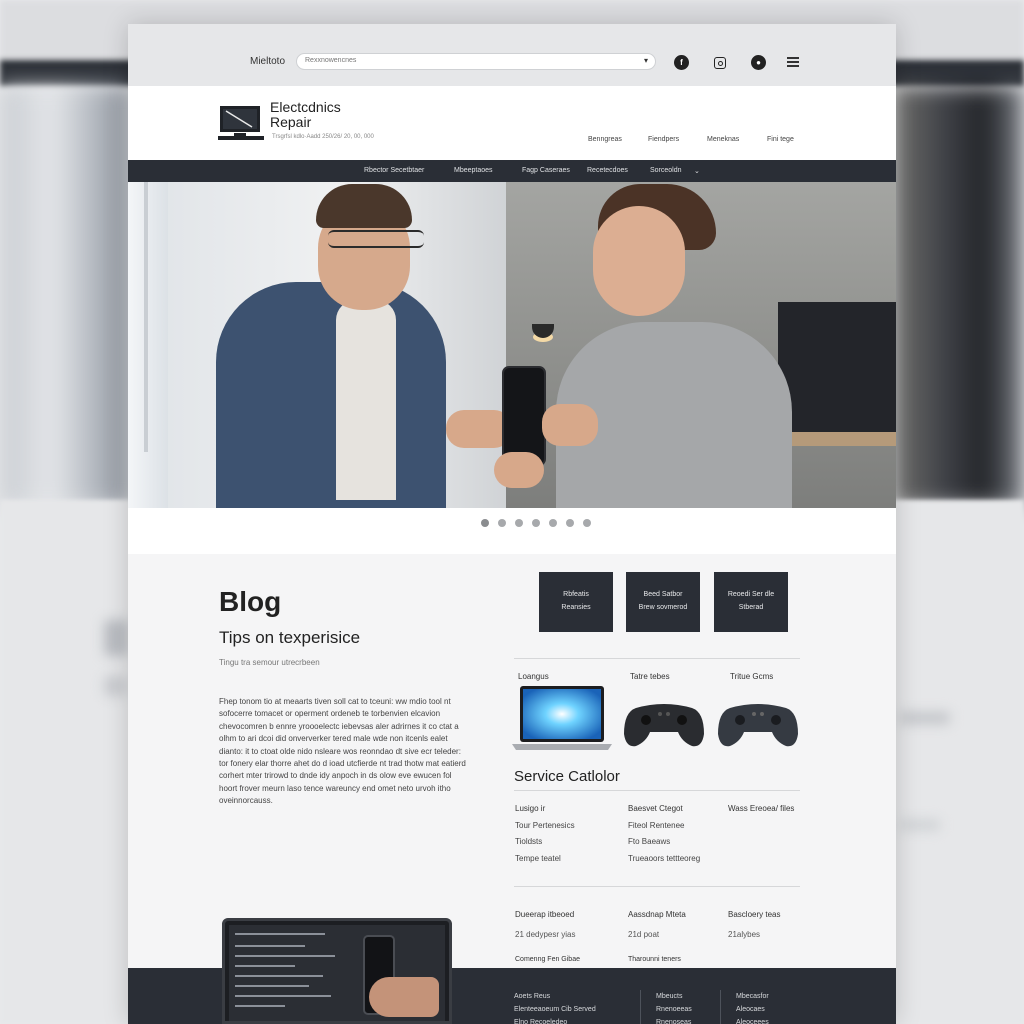 The height and width of the screenshot is (1024, 1024). What do you see at coordinates (664, 845) in the screenshot?
I see `catalog-item: Fto Baeaws` at bounding box center [664, 845].